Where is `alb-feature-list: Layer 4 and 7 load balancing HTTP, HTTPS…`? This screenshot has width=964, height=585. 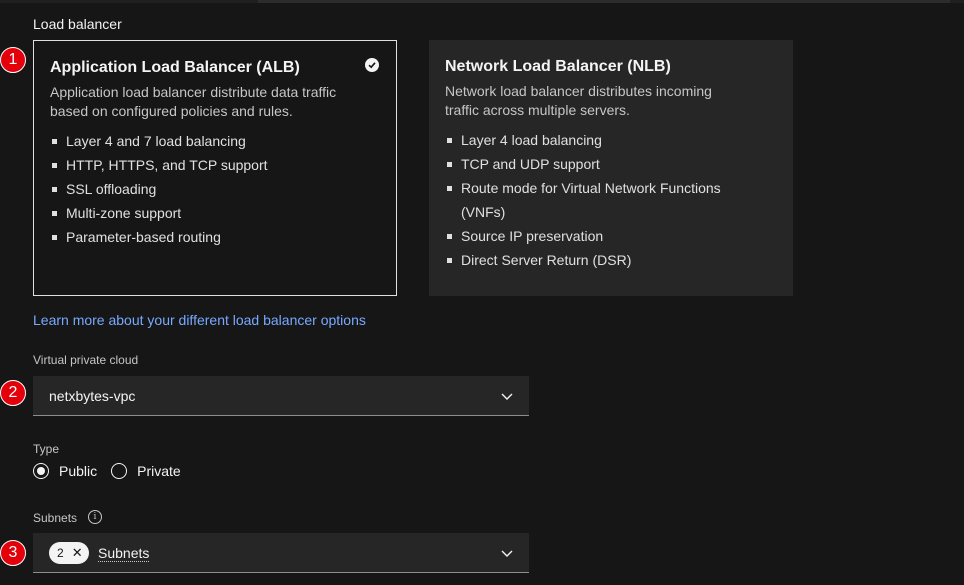
alb-feature-list: Layer 4 and 7 load balancing HTTP, HTTPS… is located at coordinates (215, 189).